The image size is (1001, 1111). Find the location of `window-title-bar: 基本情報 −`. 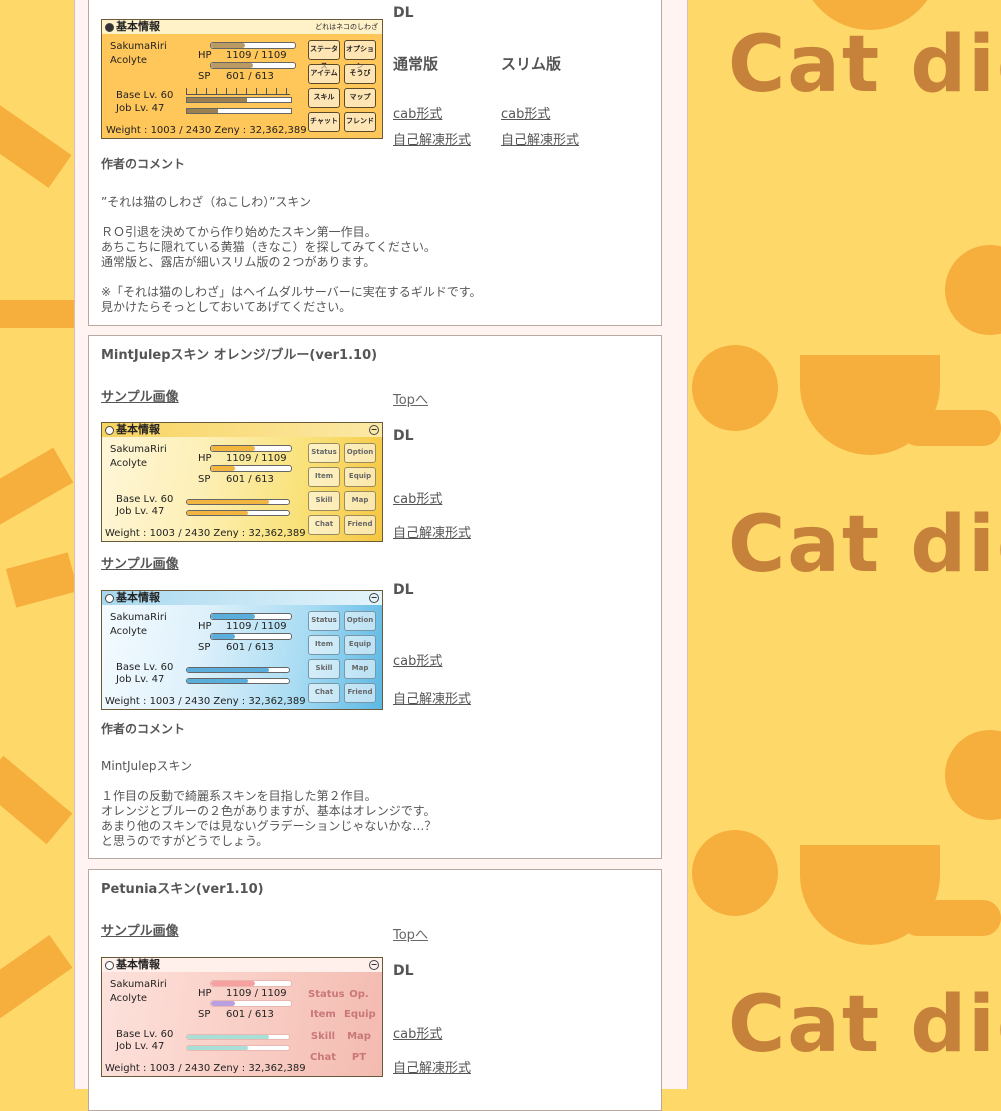

window-title-bar: 基本情報 − is located at coordinates (242, 430).